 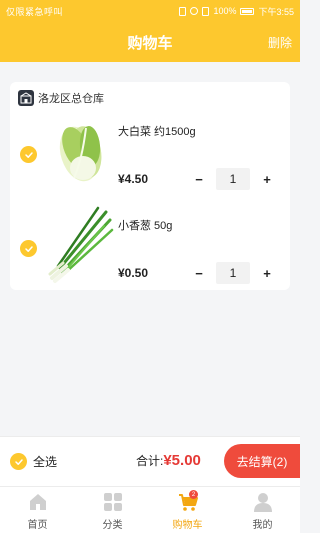 What do you see at coordinates (262, 525) in the screenshot?
I see `tab-label: 我的` at bounding box center [262, 525].